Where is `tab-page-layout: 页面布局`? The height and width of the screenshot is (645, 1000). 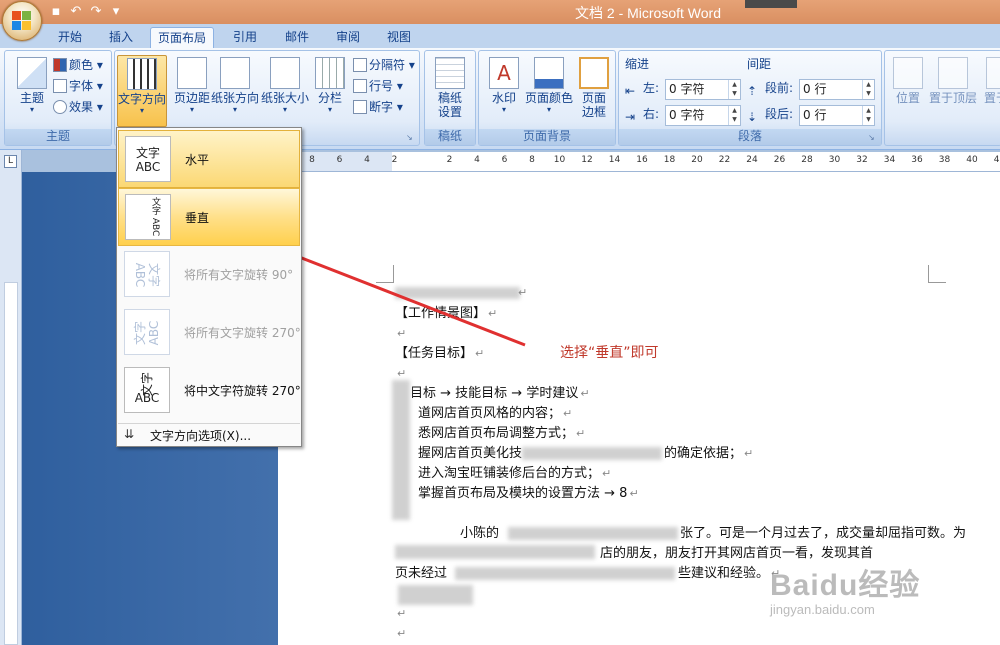 tab-page-layout: 页面布局 is located at coordinates (182, 37).